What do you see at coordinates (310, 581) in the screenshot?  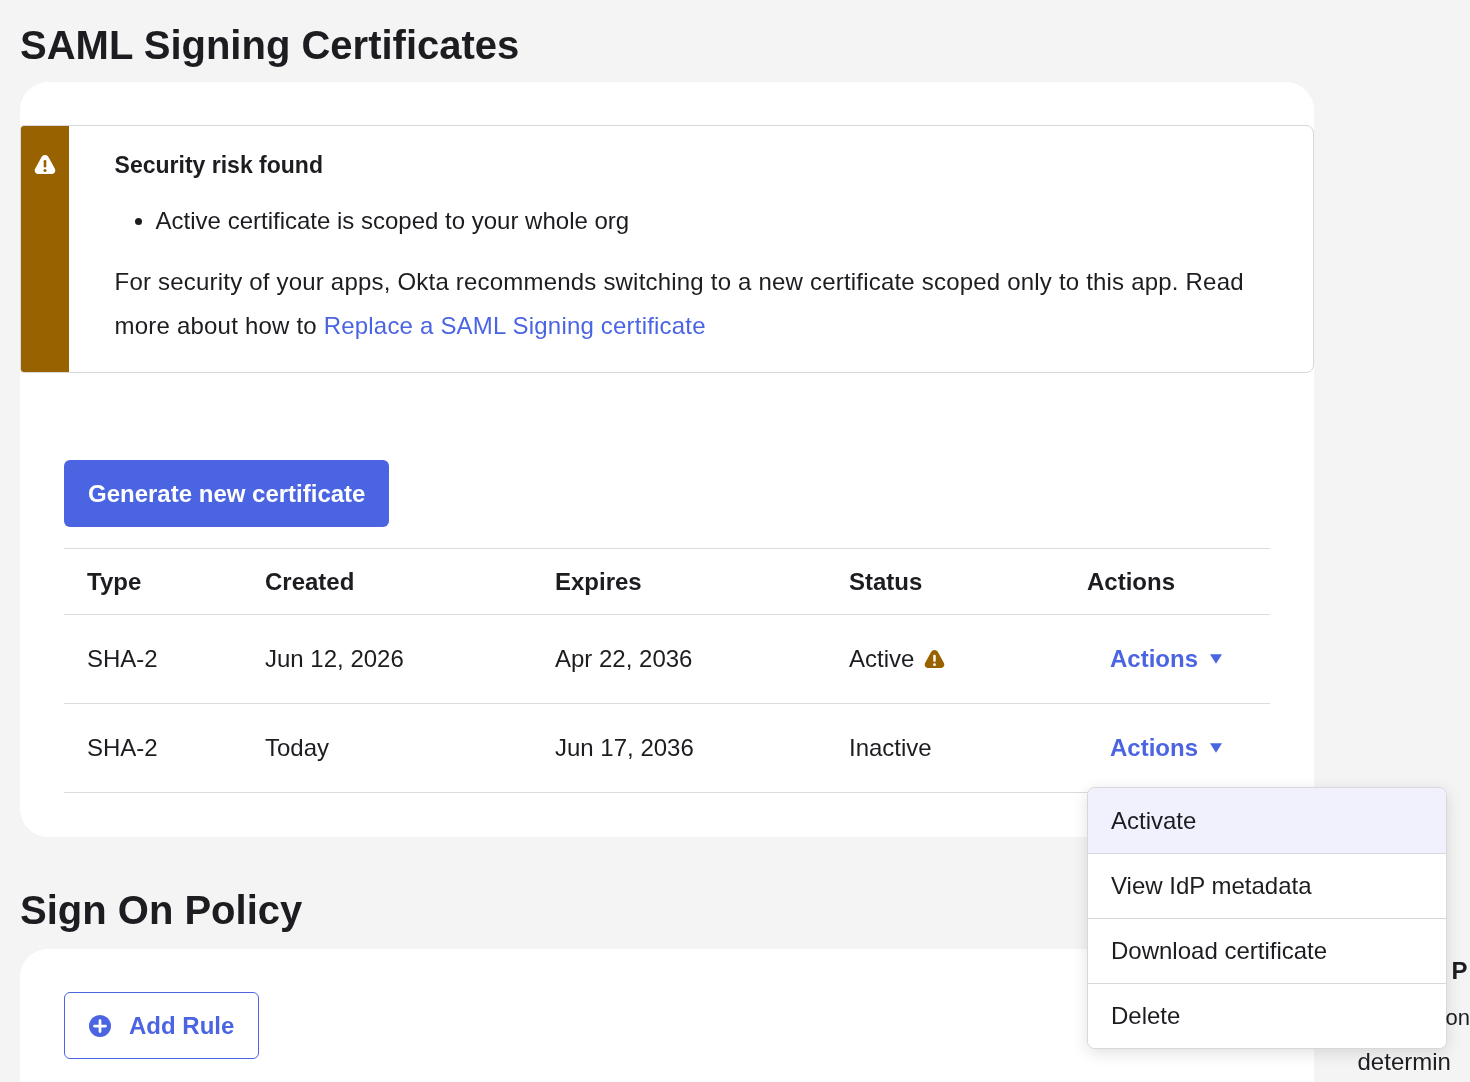 I see `column-header: Created` at bounding box center [310, 581].